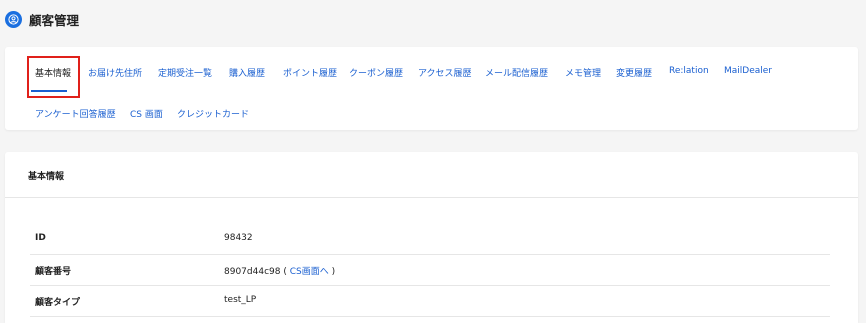 This screenshot has width=866, height=323. I want to click on tab-survey-history: アンケート回答履歴, so click(75, 113).